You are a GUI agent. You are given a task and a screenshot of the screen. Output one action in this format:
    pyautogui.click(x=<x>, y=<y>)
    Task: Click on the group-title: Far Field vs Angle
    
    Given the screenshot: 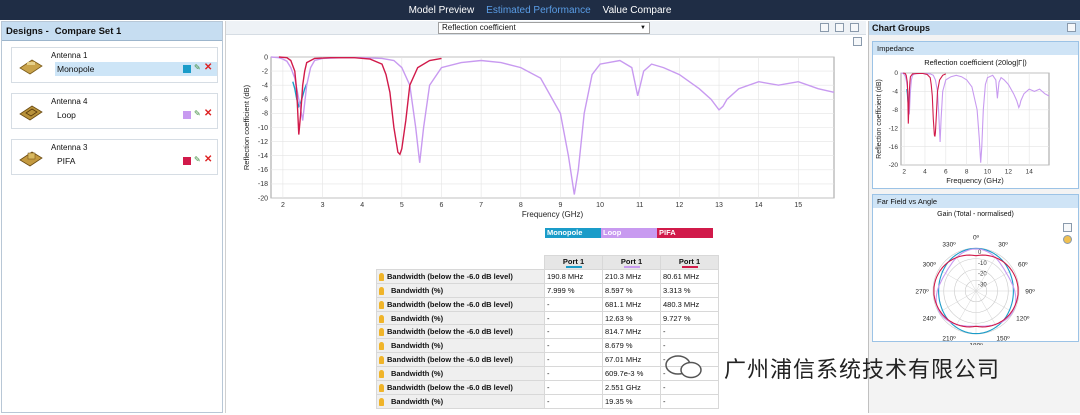 What is the action you would take?
    pyautogui.click(x=975, y=201)
    